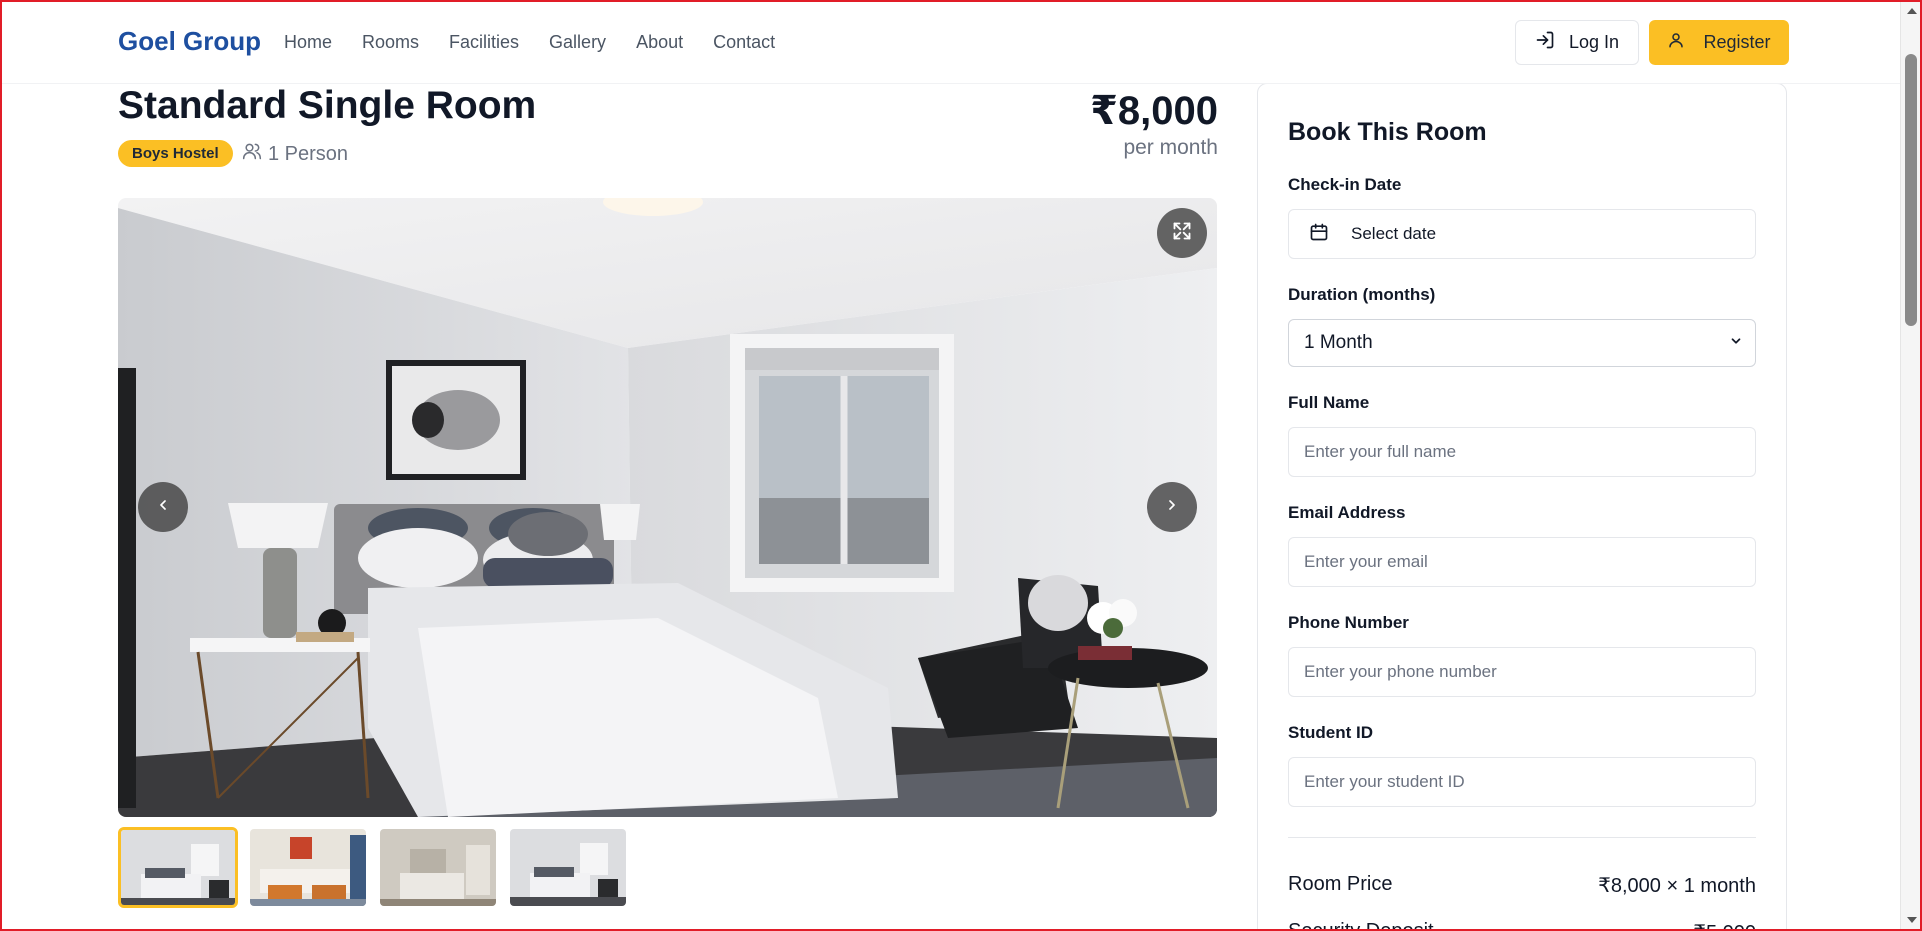 The image size is (1922, 931). I want to click on login-button: Log In, so click(1577, 42).